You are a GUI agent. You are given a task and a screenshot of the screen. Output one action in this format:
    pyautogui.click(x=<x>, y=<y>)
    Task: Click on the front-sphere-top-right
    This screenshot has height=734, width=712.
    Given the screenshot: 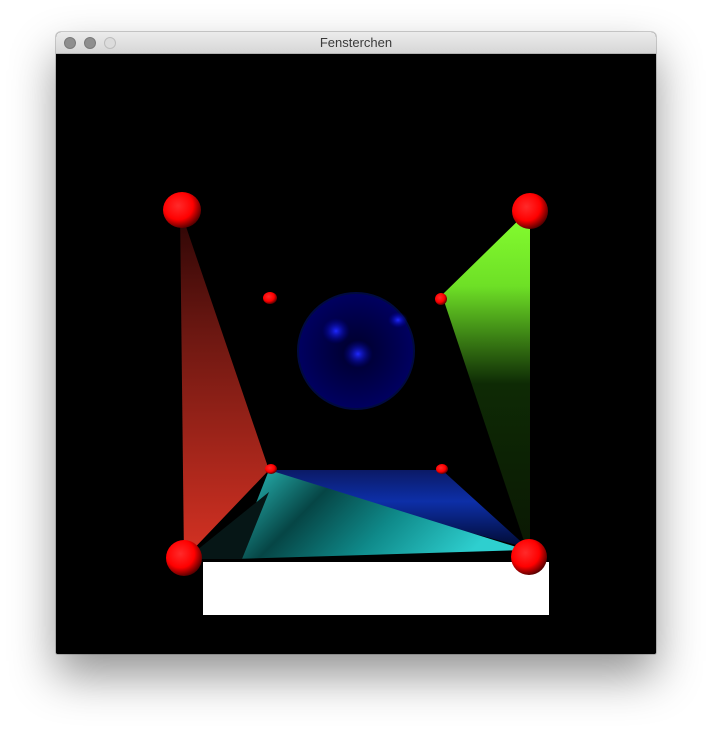 What is the action you would take?
    pyautogui.click(x=530, y=211)
    